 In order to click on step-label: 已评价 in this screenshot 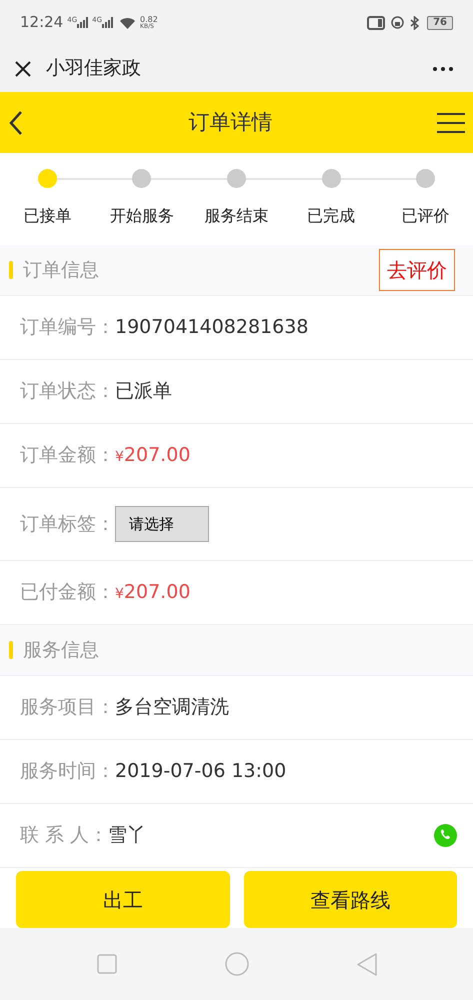, I will do `click(426, 216)`.